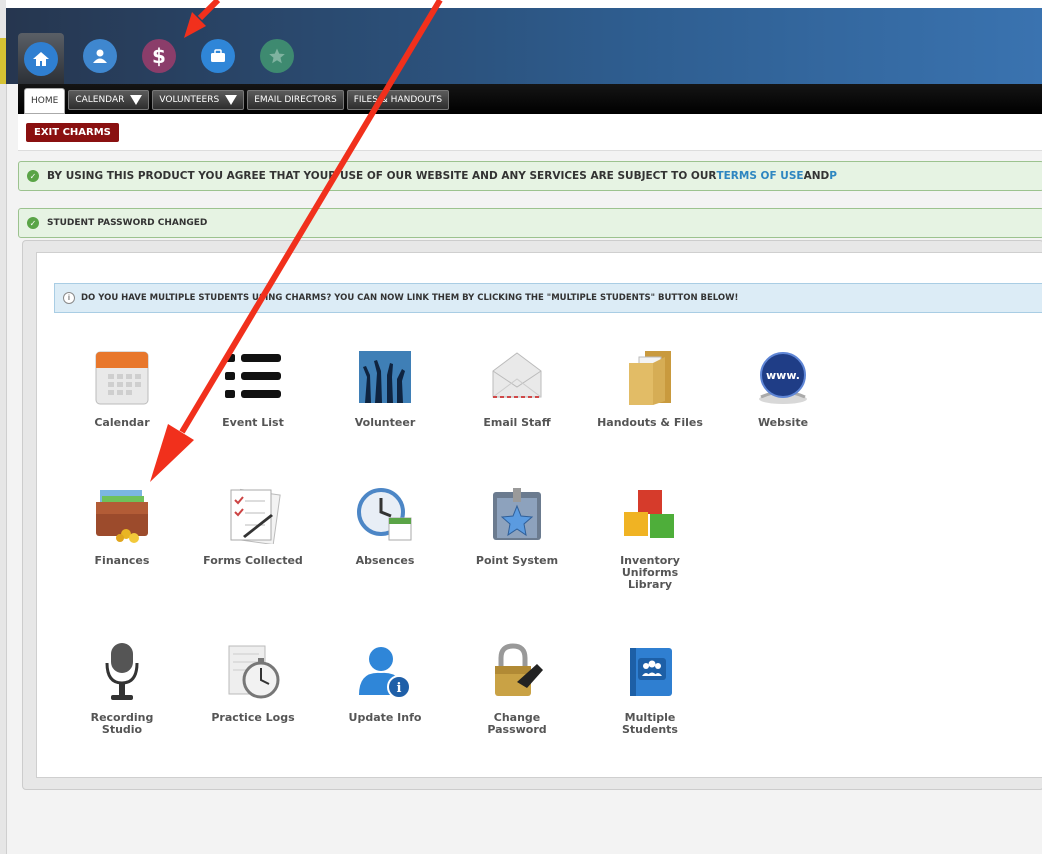 Image resolution: width=1042 pixels, height=854 pixels. What do you see at coordinates (3, 427) in the screenshot?
I see `left-edge` at bounding box center [3, 427].